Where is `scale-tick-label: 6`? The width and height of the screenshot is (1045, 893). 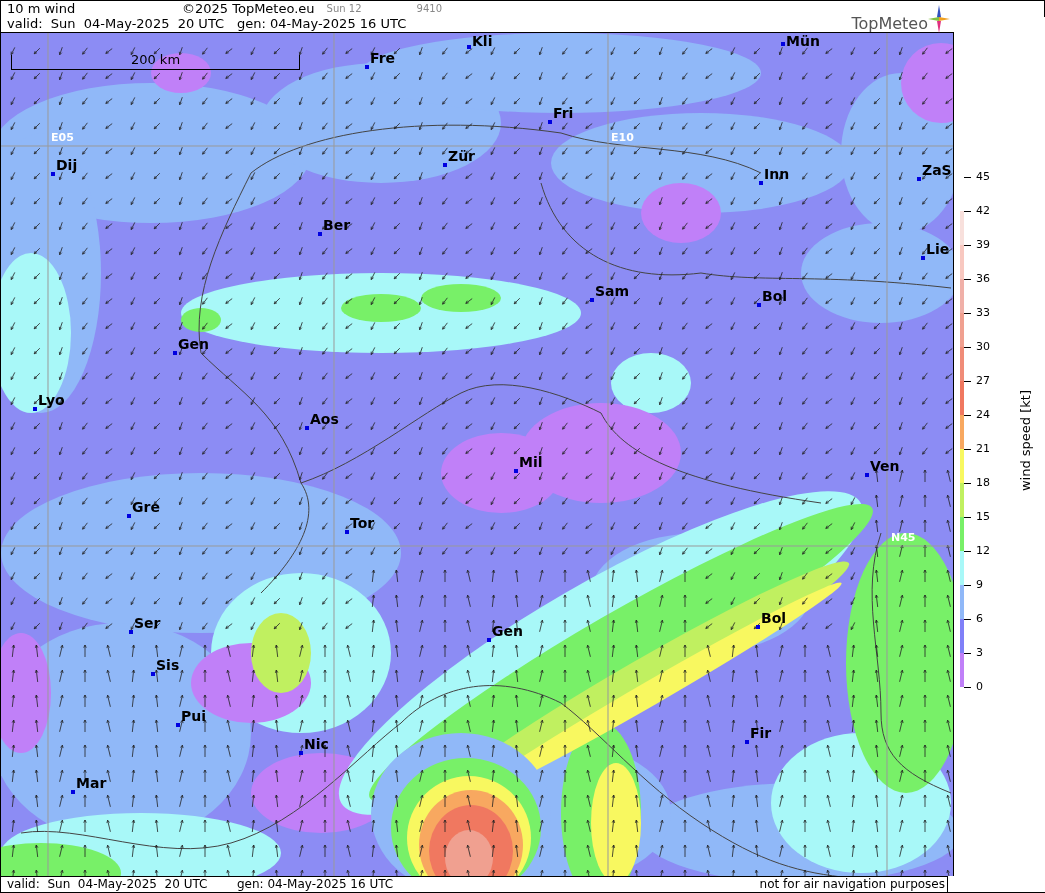
scale-tick-label: 6 is located at coordinates (979, 618).